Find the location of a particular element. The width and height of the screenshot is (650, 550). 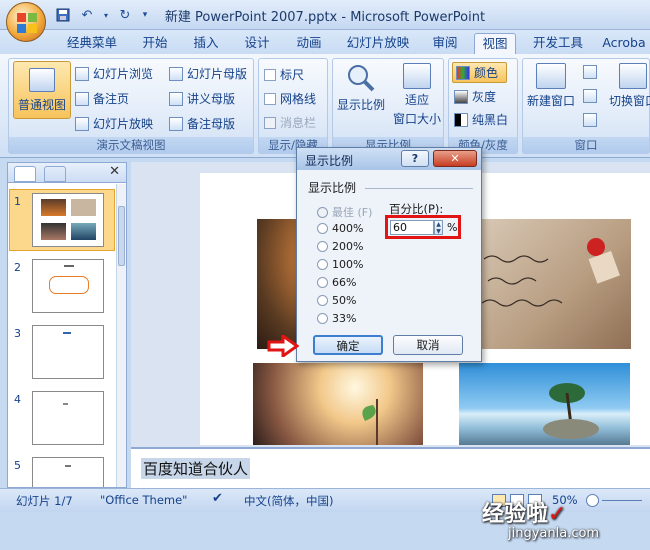

watermark-check: ✓ is located at coordinates (557, 514).